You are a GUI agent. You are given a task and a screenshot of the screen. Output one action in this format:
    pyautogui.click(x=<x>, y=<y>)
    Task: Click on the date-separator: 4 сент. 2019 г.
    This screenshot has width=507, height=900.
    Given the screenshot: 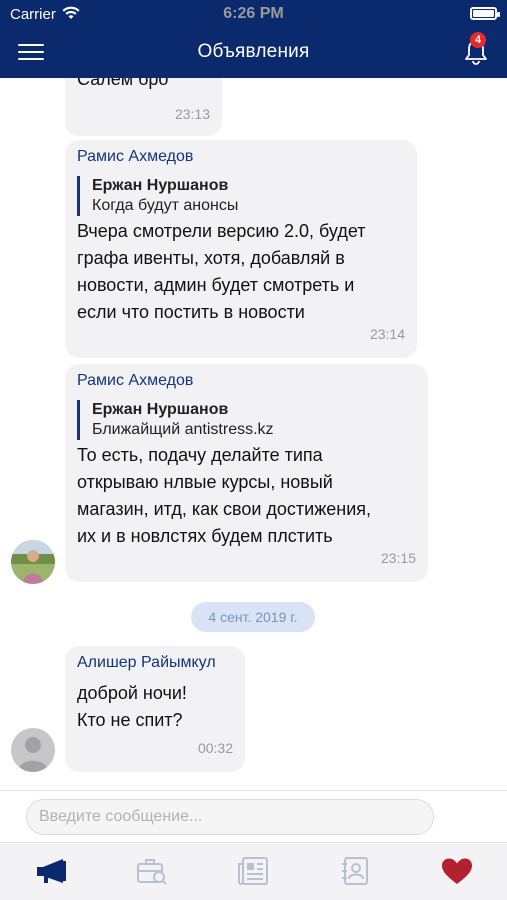 What is the action you would take?
    pyautogui.click(x=253, y=617)
    